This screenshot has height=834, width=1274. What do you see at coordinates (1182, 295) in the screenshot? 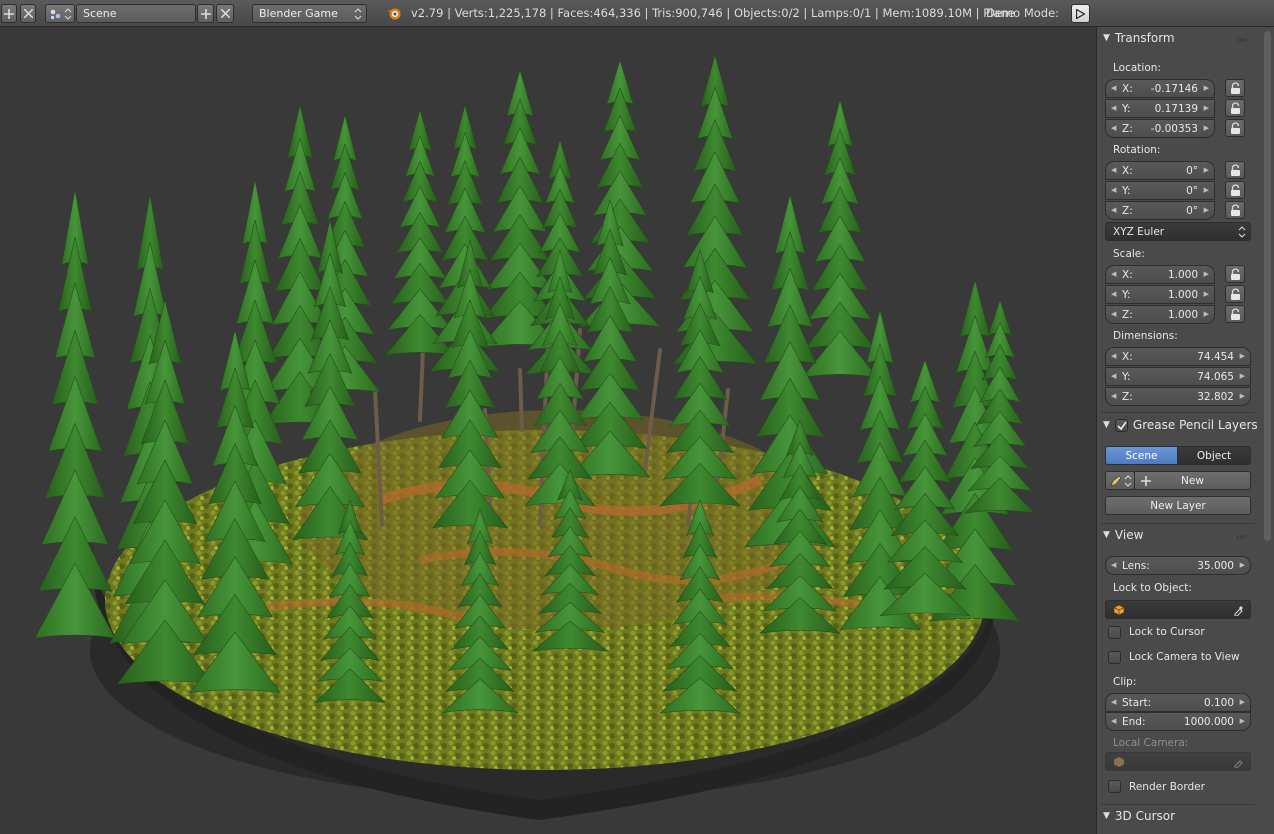
I see `axis-value: 1.000` at bounding box center [1182, 295].